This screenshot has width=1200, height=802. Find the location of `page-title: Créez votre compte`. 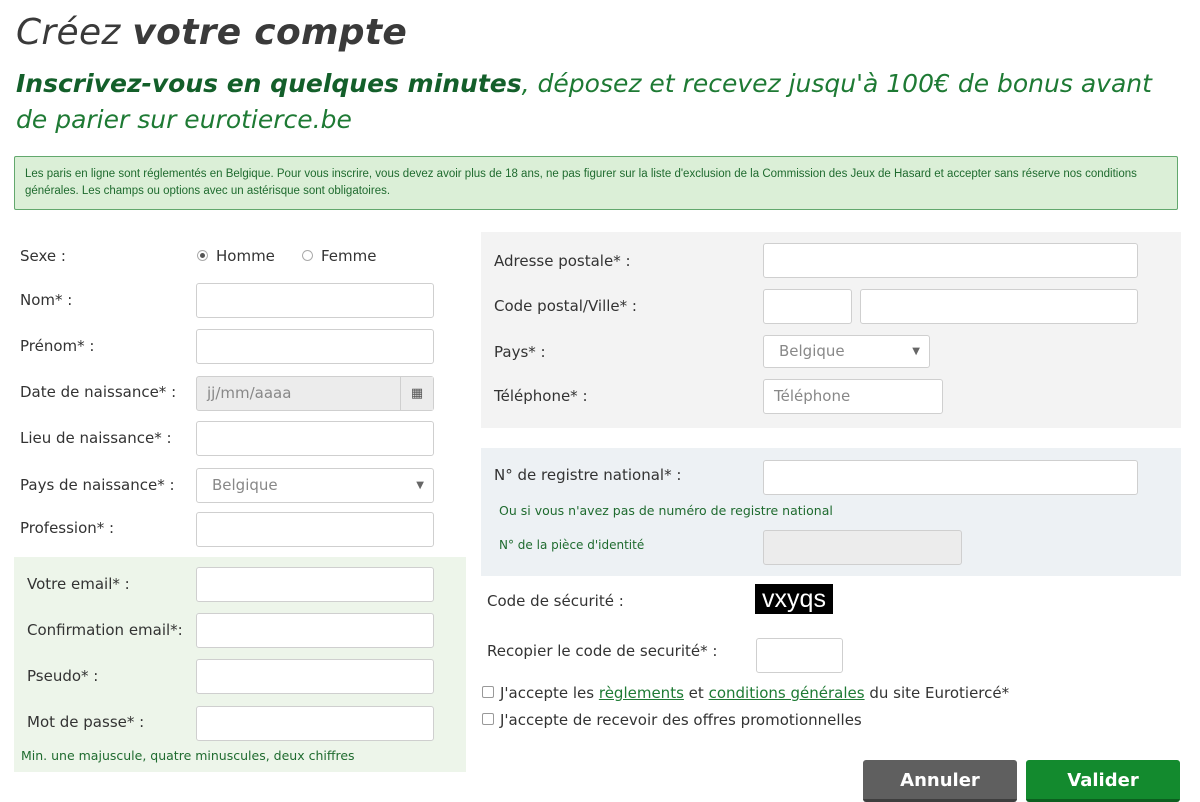

page-title: Créez votre compte is located at coordinates (211, 32).